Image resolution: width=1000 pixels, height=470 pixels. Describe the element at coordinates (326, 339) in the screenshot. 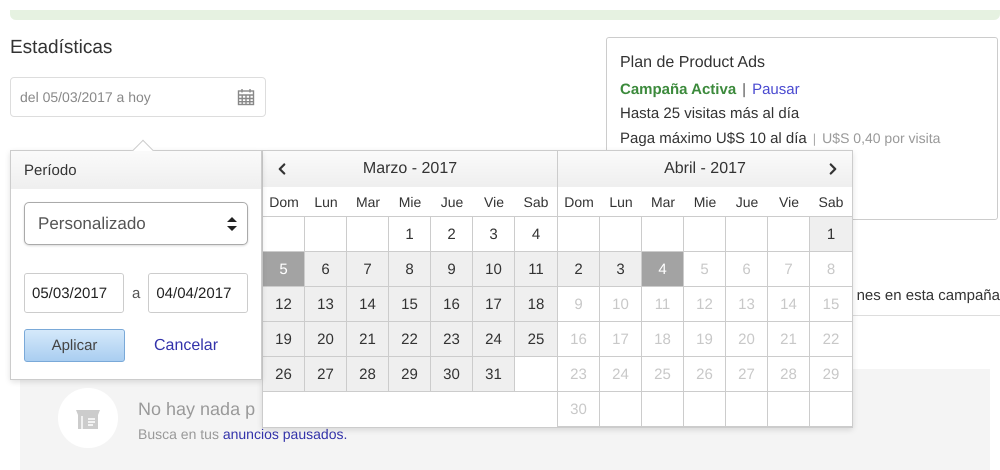

I see `day-cell: 20` at that location.